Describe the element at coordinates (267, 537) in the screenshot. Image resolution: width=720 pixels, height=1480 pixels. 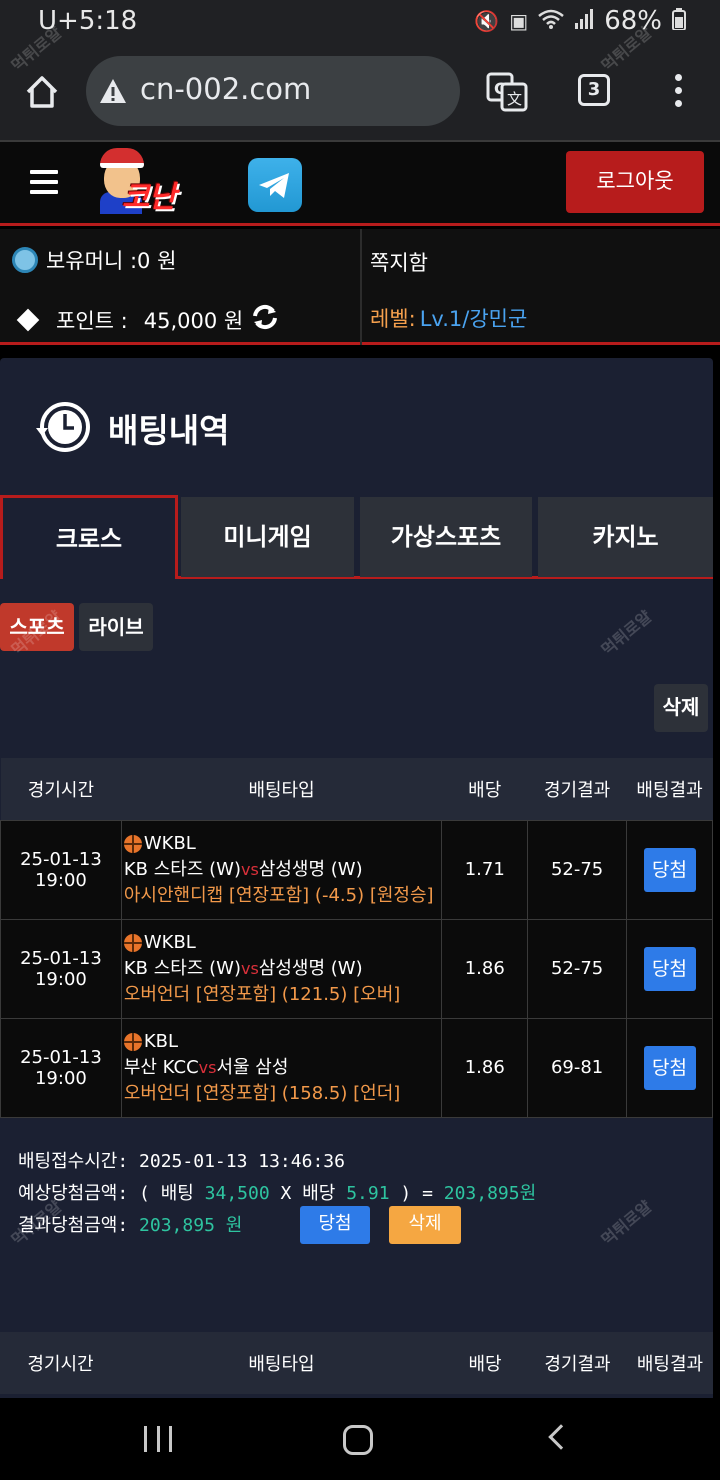
I see `tab-minigame: 미니게임` at that location.